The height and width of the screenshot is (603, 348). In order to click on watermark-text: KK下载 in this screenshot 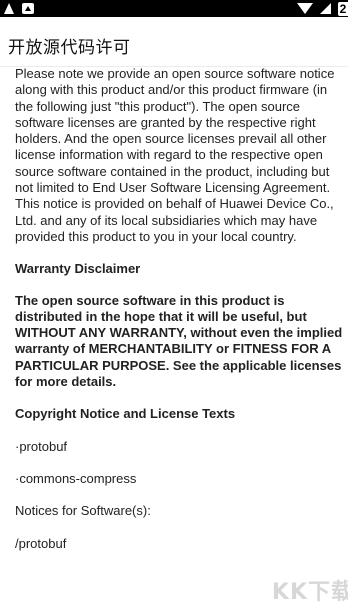, I will do `click(309, 591)`.